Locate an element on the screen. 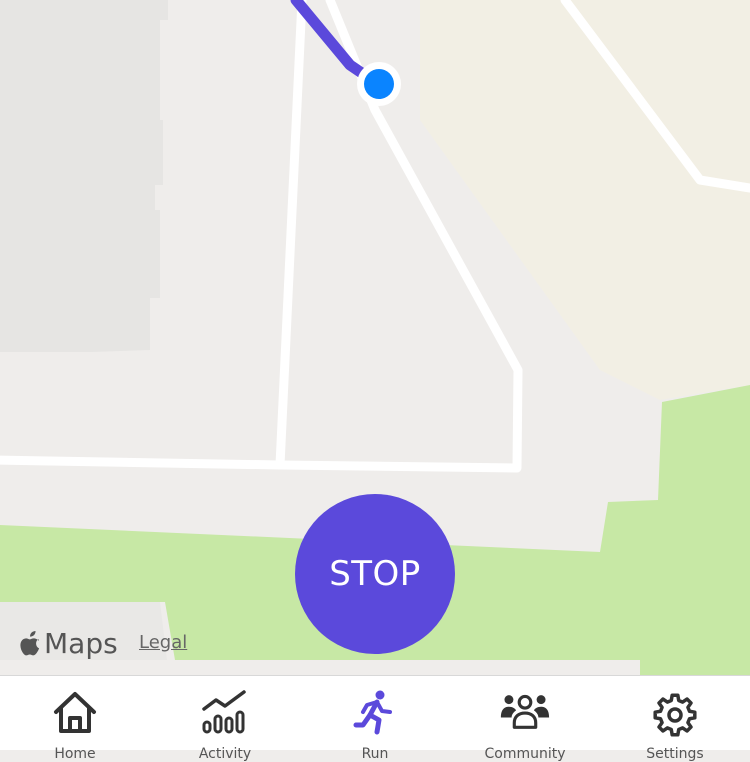 The width and height of the screenshot is (750, 762). tab-community-label: Community is located at coordinates (525, 754).